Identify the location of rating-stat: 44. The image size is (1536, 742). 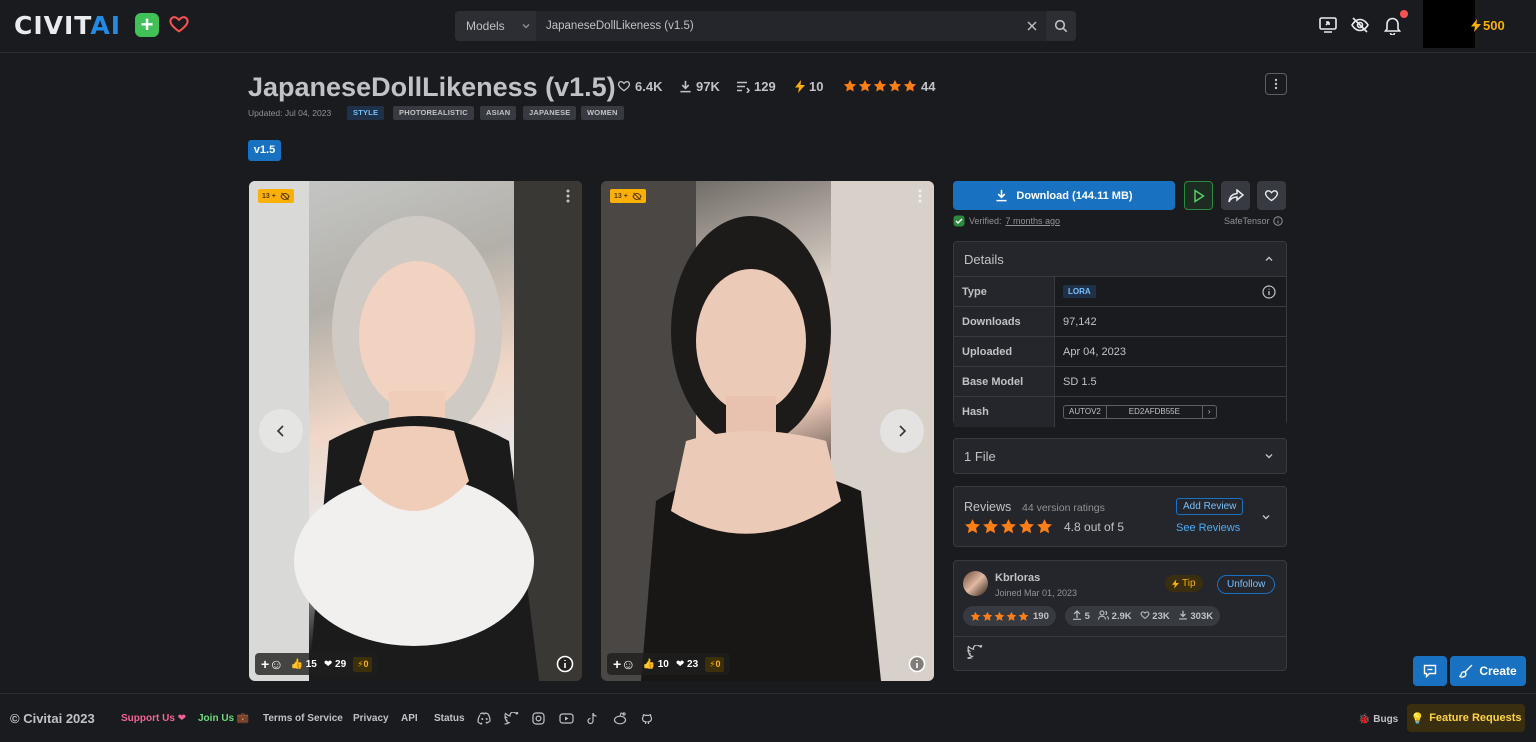
(889, 86).